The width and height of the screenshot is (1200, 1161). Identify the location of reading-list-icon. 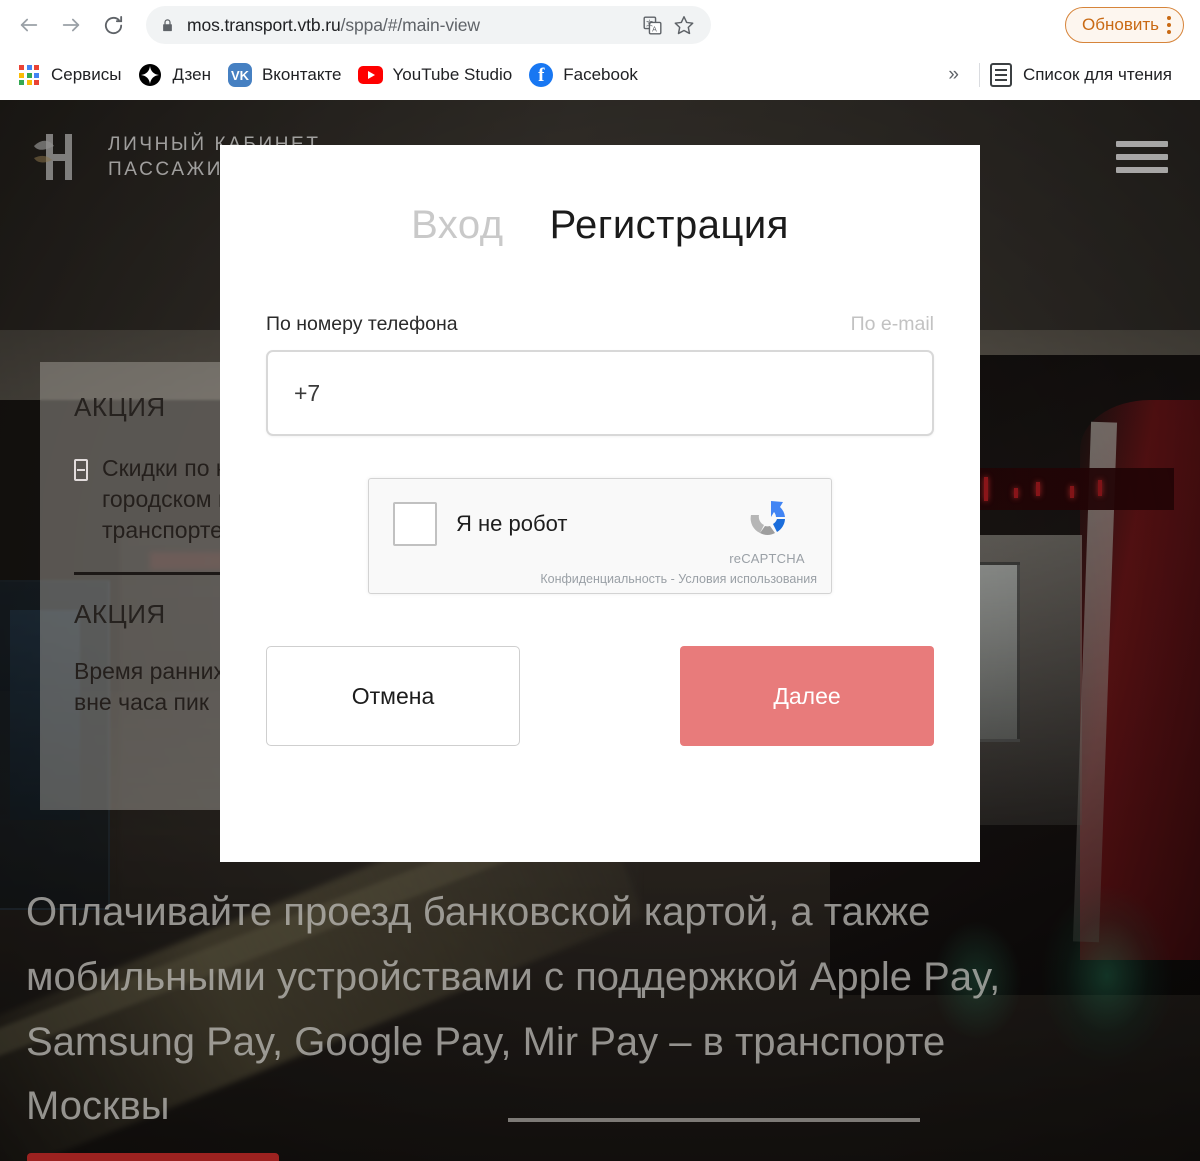
(1001, 75).